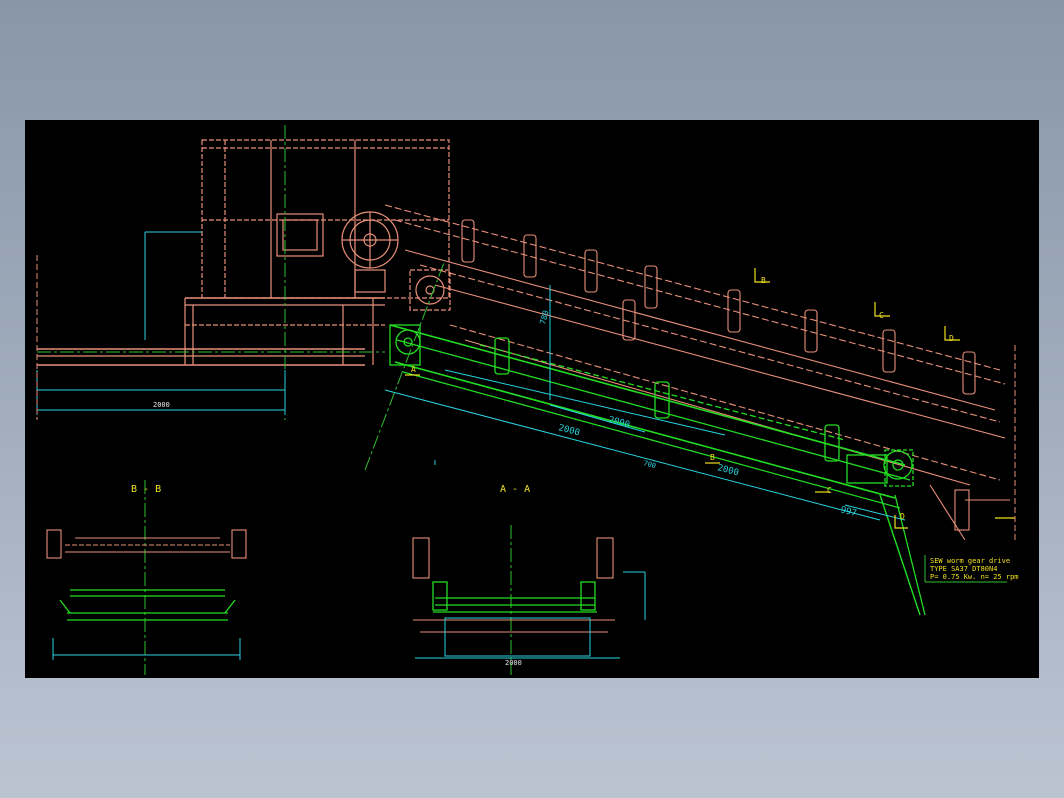  I want to click on marker-b-bottom: B, so click(712, 457).